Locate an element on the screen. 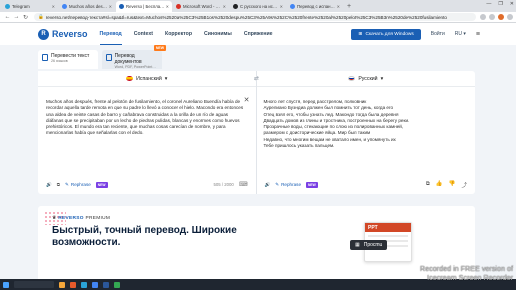 The height and width of the screenshot is (290, 516). browser-tab: Telegram ✕ is located at coordinates (30, 6).